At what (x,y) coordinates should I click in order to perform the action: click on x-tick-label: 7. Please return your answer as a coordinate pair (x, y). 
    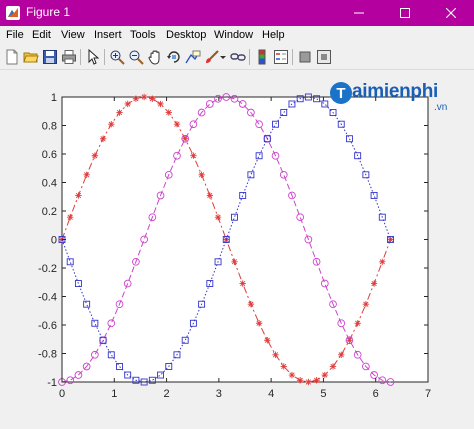
    Looking at the image, I should click on (428, 394).